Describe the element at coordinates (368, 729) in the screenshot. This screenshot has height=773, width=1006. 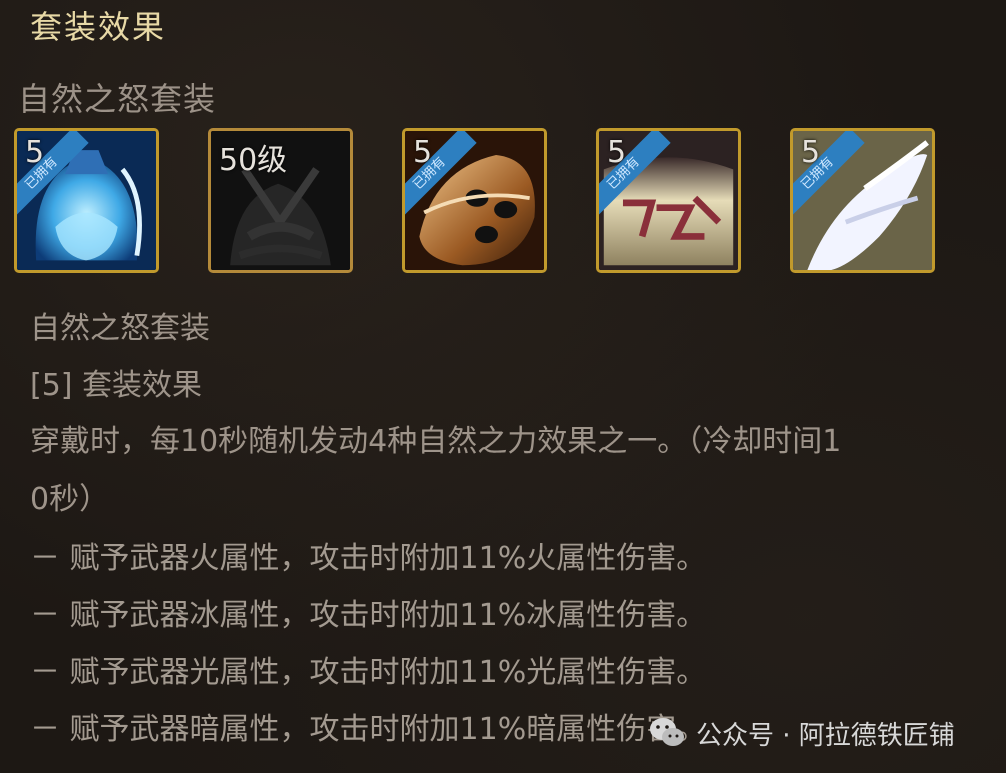
I see `effect-bullet-dark: － 赋予武器暗属性，攻击时附加11%暗属性伤害。` at that location.